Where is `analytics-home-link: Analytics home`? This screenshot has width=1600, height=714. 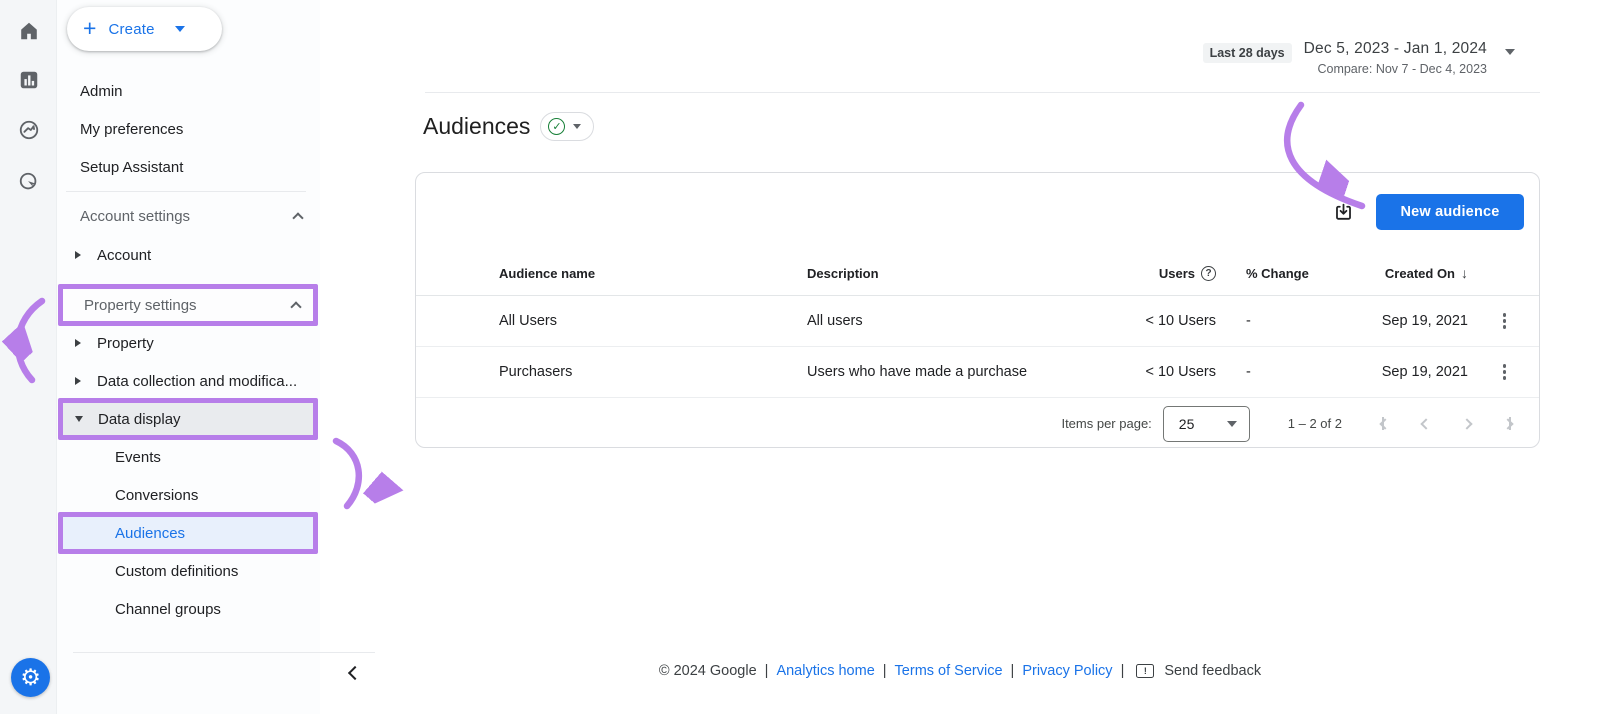 analytics-home-link: Analytics home is located at coordinates (825, 671).